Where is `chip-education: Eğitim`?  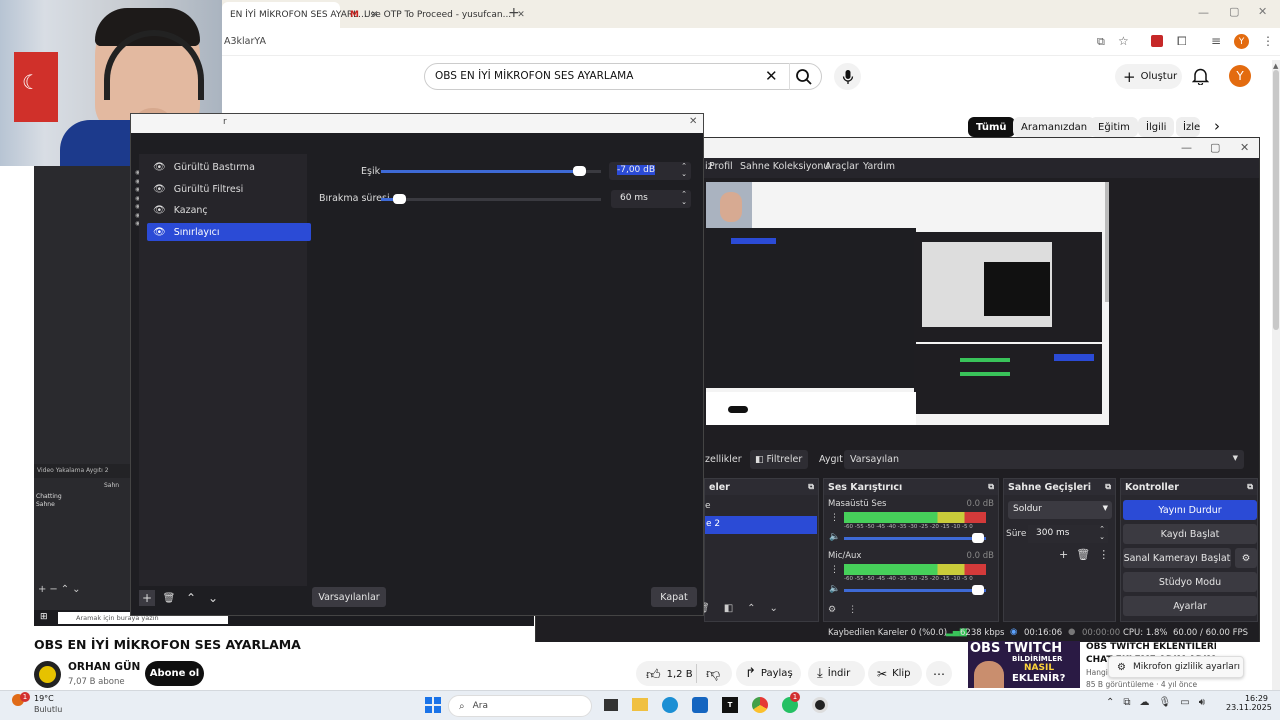 chip-education: Eğitim is located at coordinates (1114, 127).